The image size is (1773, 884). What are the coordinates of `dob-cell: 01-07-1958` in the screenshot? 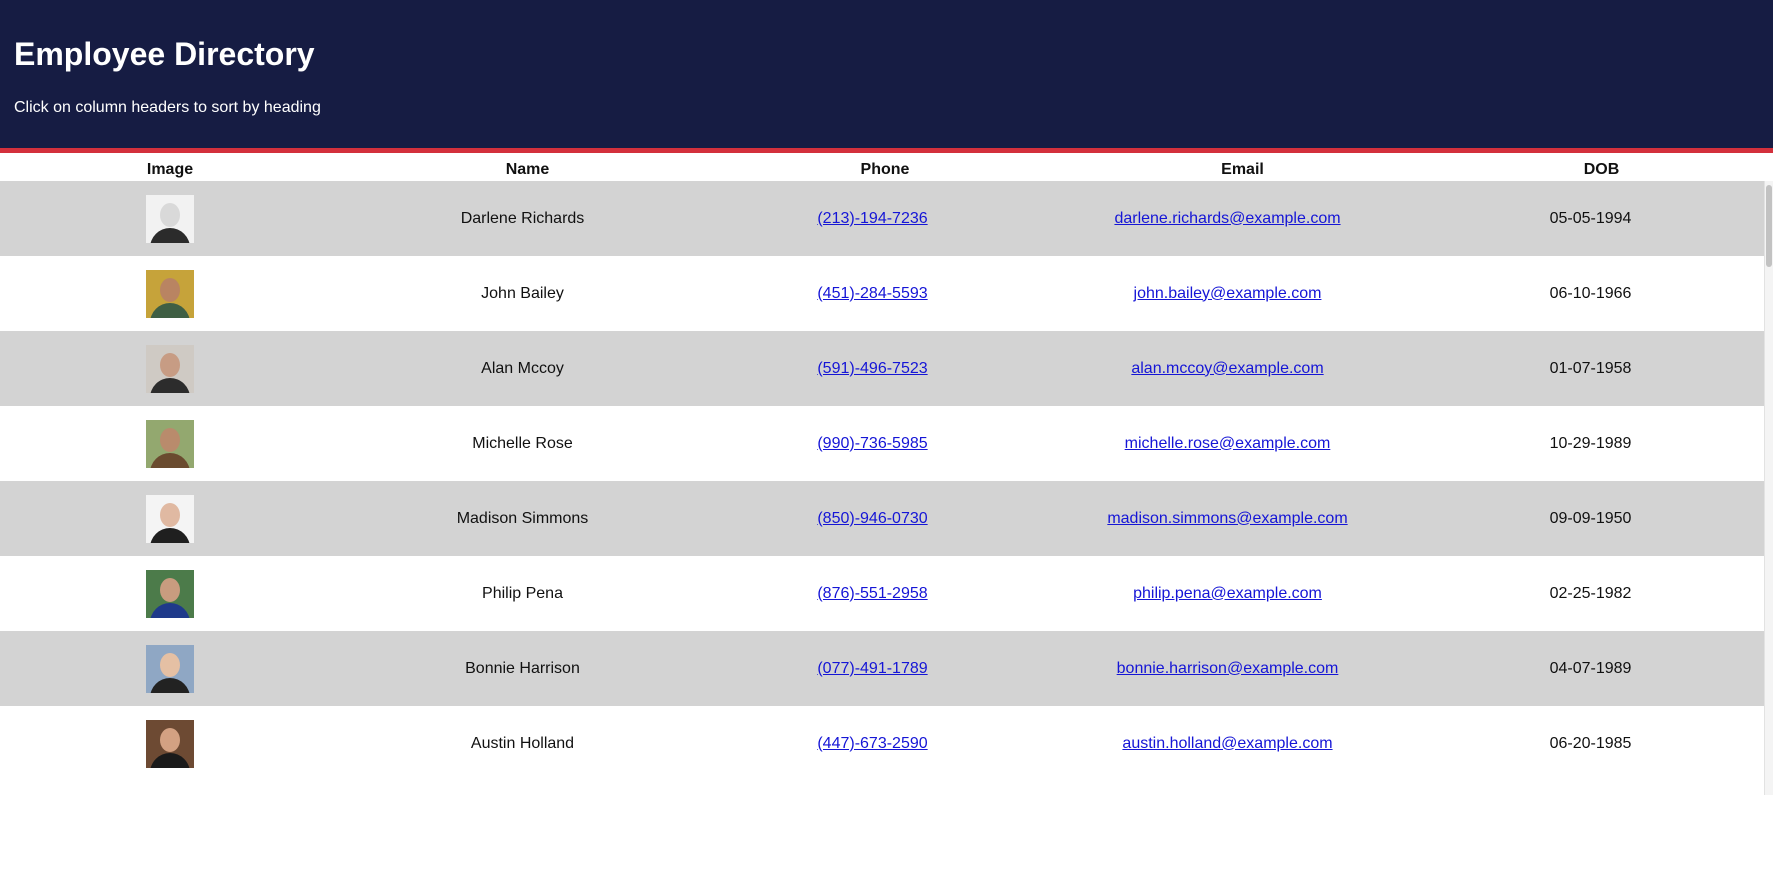 It's located at (1590, 368).